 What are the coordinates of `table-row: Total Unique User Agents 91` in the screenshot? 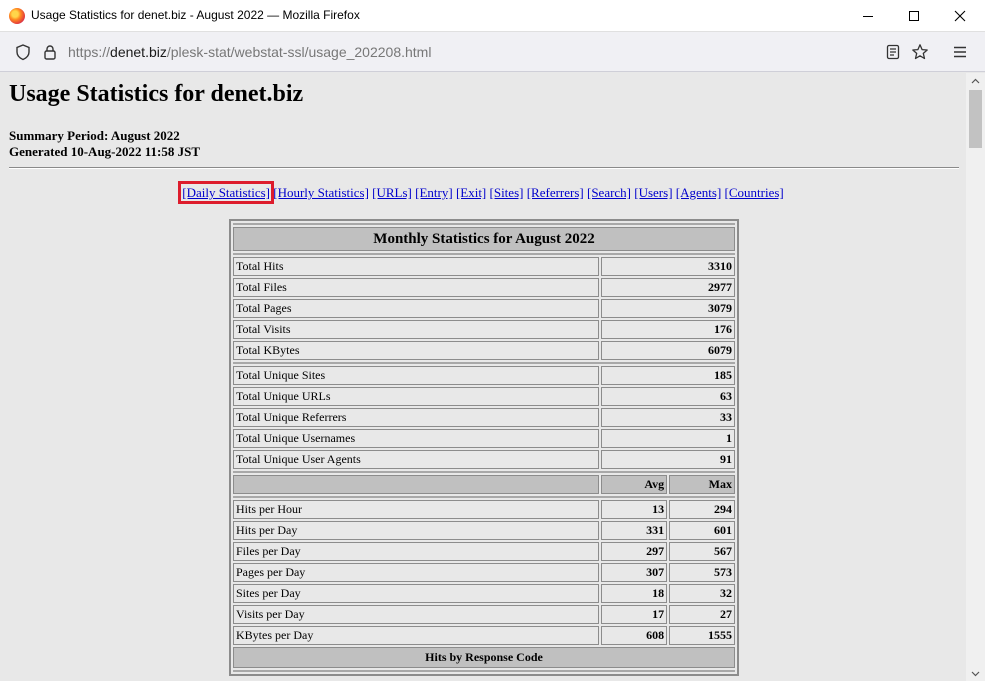 It's located at (484, 459).